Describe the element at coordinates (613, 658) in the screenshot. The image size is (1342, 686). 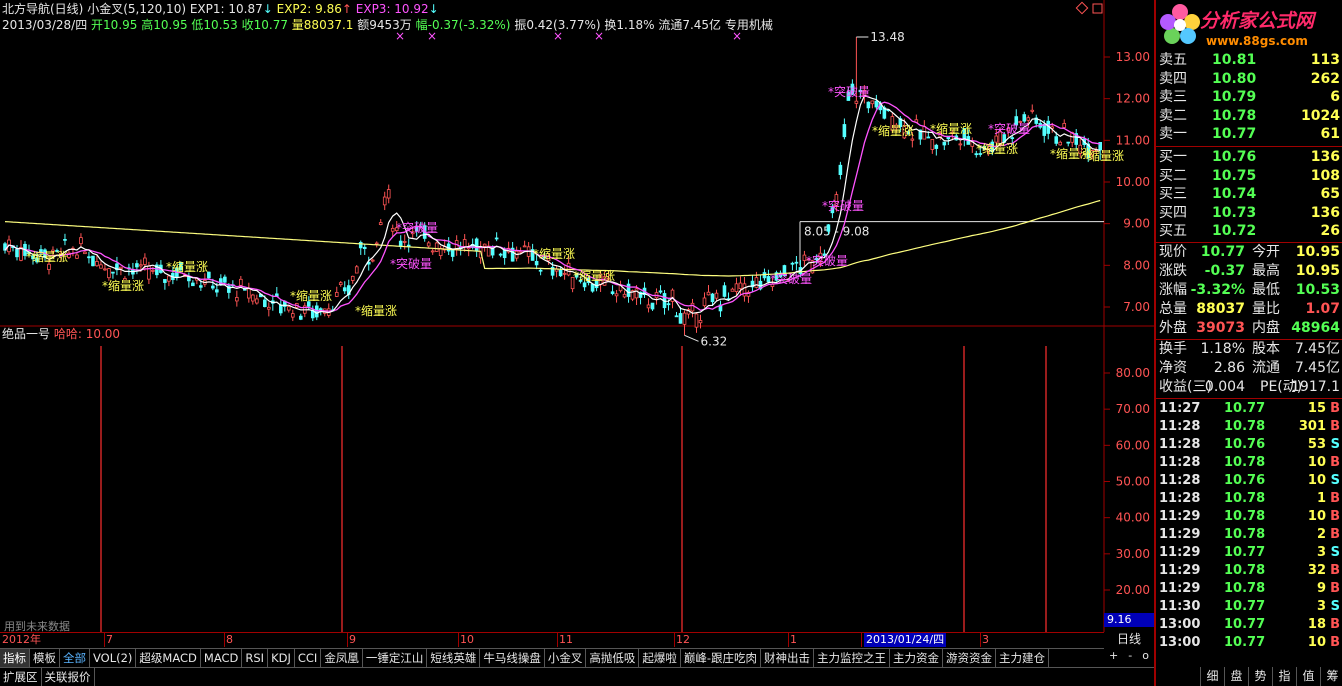
I see `tab-14: 高抛低吸` at that location.